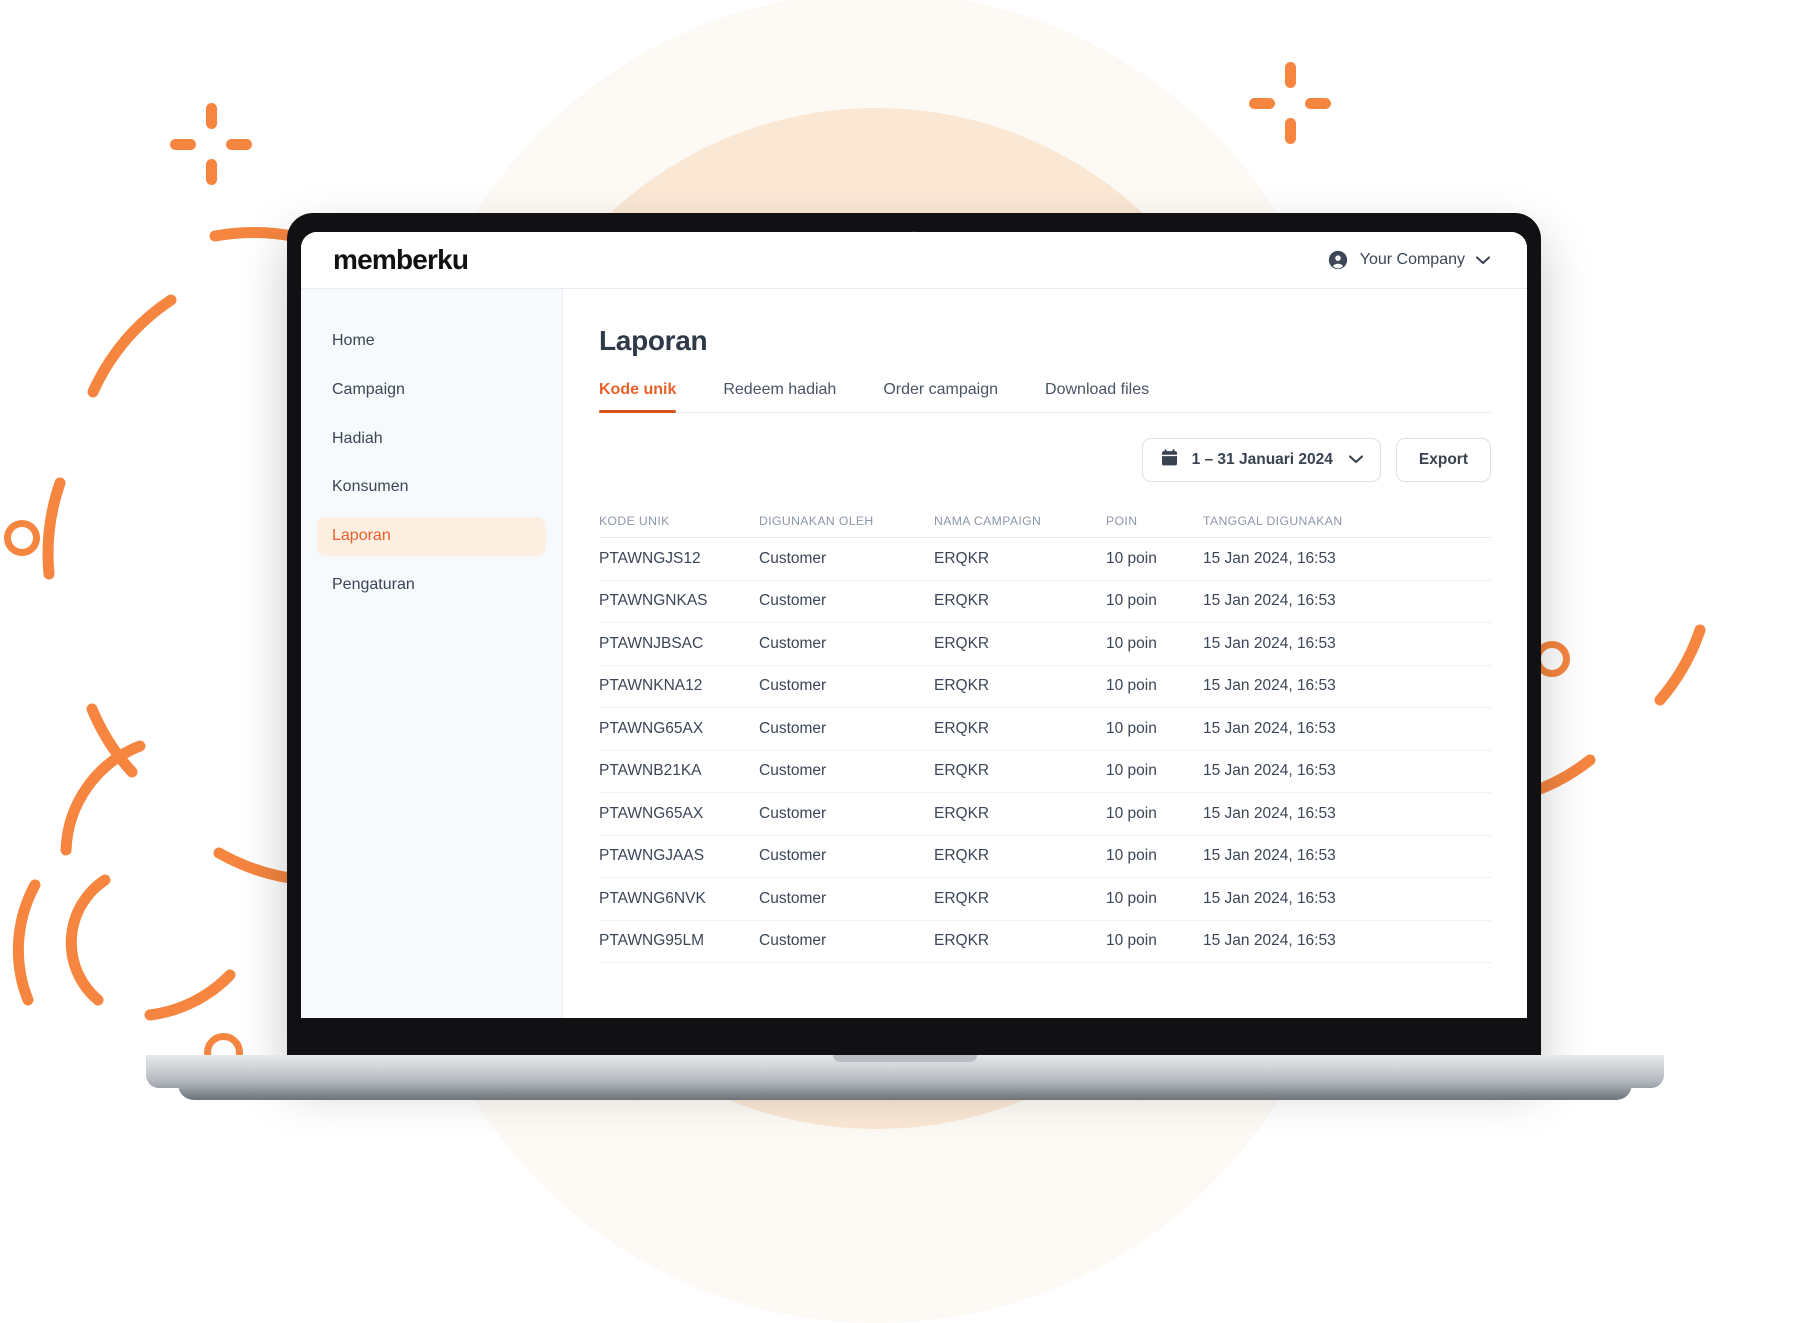 The height and width of the screenshot is (1323, 1806). I want to click on tab-kode-unik: Kode unik, so click(638, 397).